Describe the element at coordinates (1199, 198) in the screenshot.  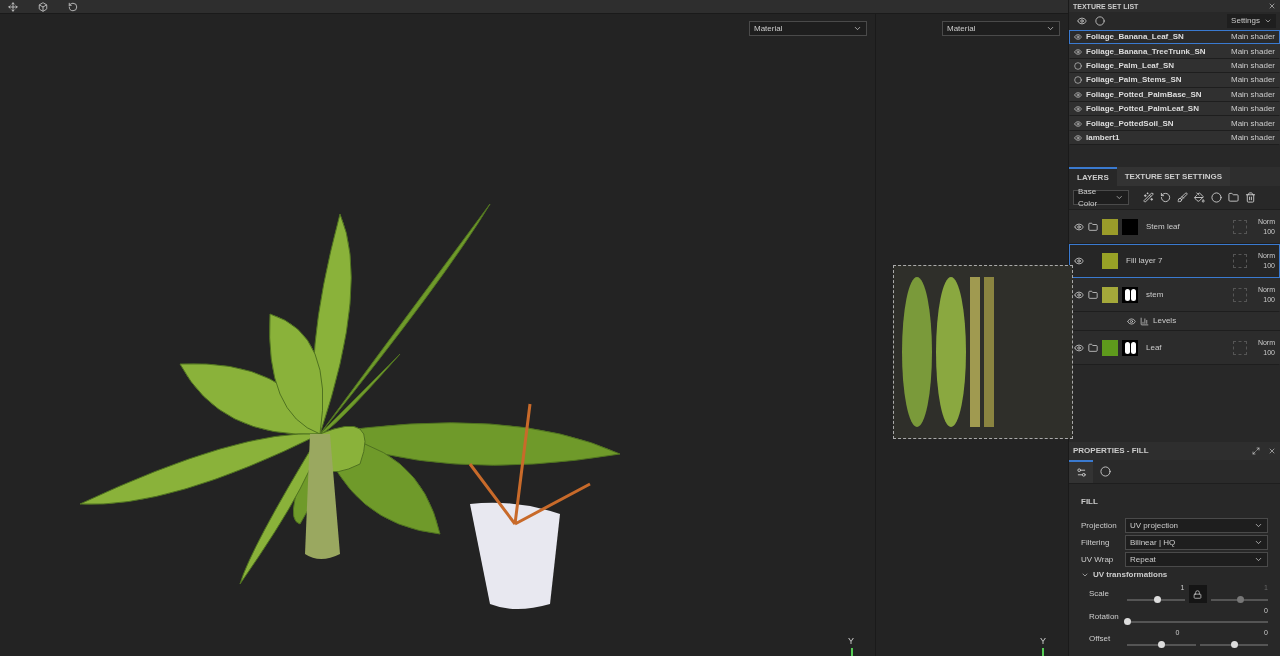
I see `paint-bucket-icon` at that location.